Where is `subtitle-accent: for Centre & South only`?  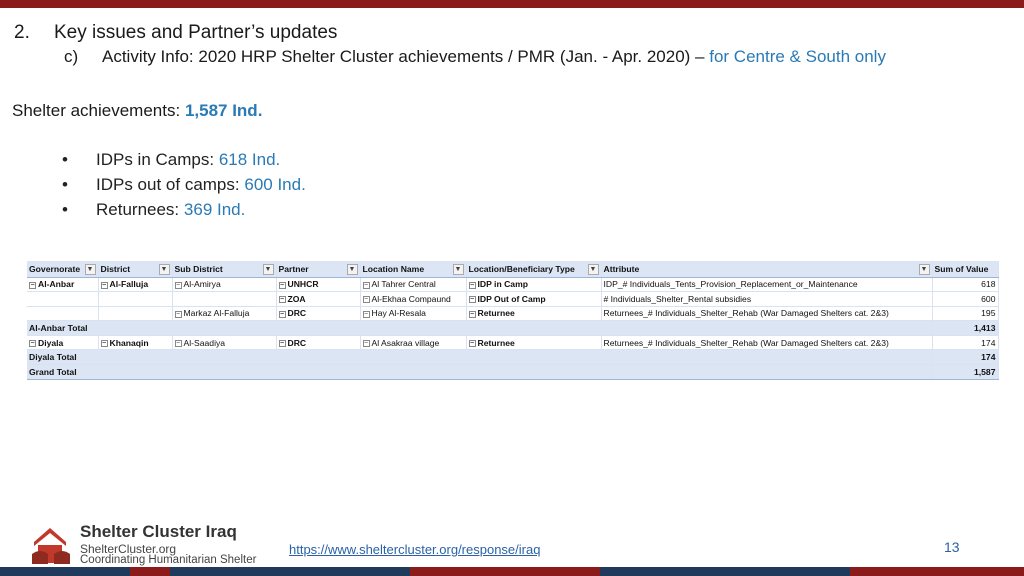 subtitle-accent: for Centre & South only is located at coordinates (797, 56).